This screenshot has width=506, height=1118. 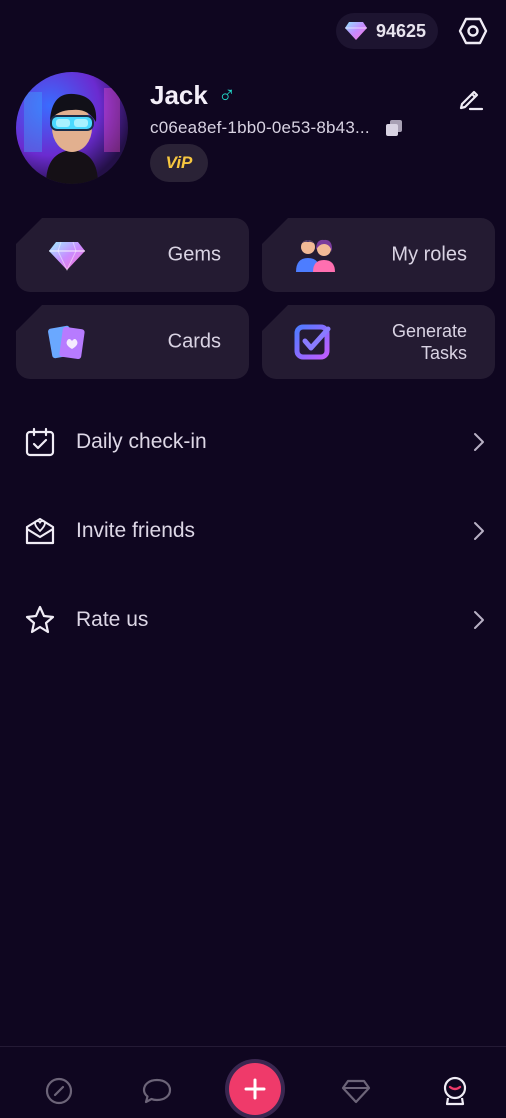 What do you see at coordinates (59, 1091) in the screenshot?
I see `explore-icon` at bounding box center [59, 1091].